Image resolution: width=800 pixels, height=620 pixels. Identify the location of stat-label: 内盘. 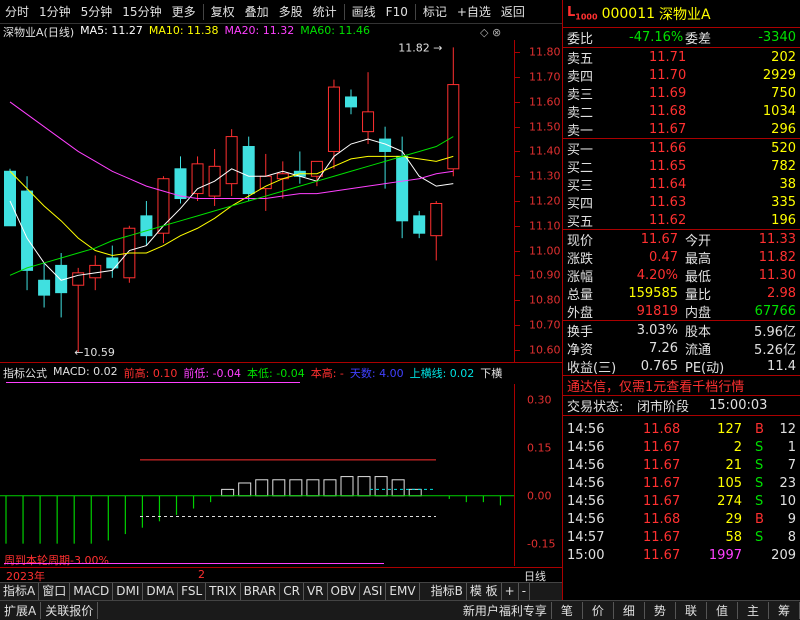
(698, 313).